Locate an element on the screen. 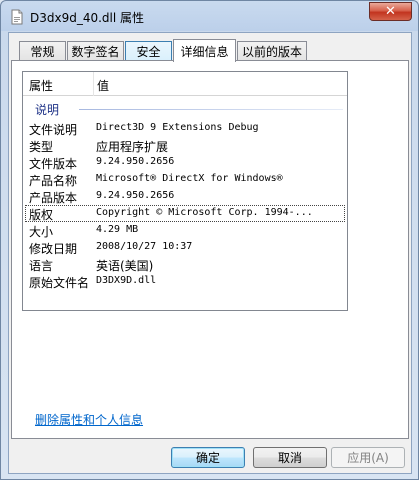 The image size is (419, 480). column-divider is located at coordinates (93, 84).